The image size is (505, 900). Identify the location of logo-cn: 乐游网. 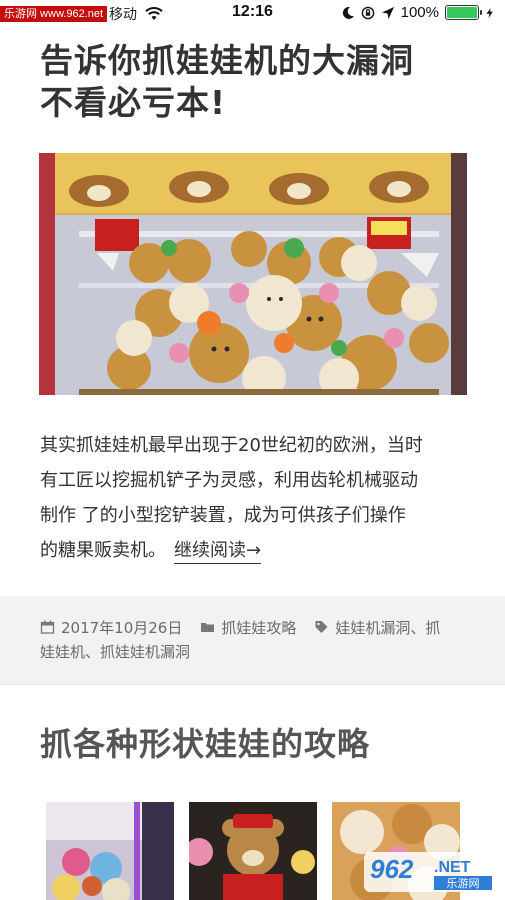
(463, 883).